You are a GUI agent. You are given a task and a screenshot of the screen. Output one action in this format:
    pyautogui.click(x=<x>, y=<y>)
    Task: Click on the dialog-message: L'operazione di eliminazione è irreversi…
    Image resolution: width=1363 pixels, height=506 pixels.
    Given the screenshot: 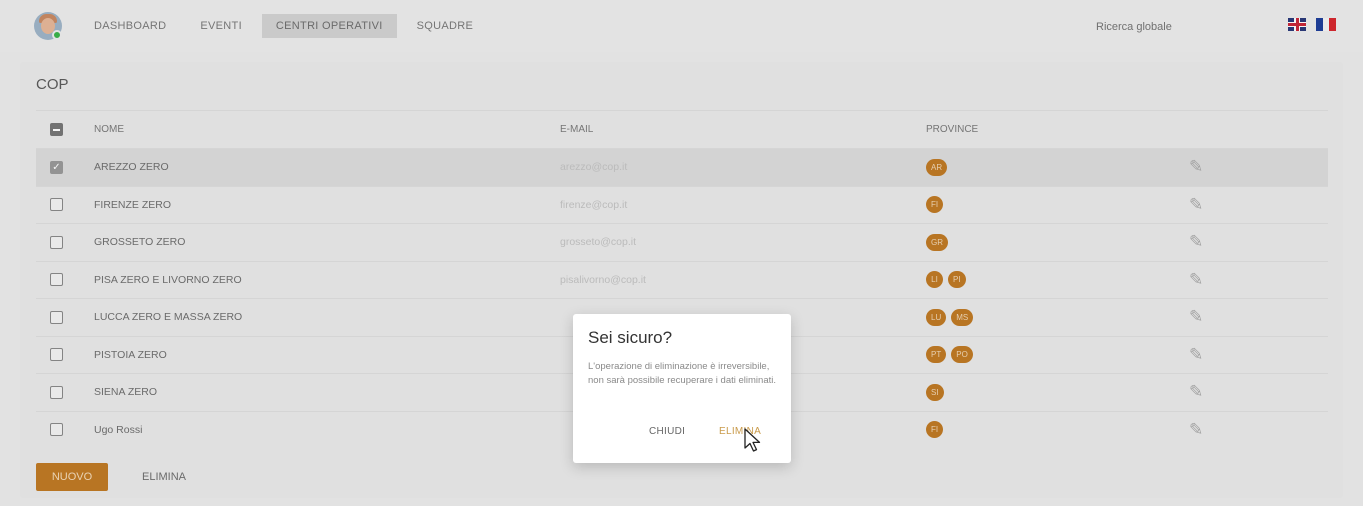 What is the action you would take?
    pyautogui.click(x=682, y=373)
    